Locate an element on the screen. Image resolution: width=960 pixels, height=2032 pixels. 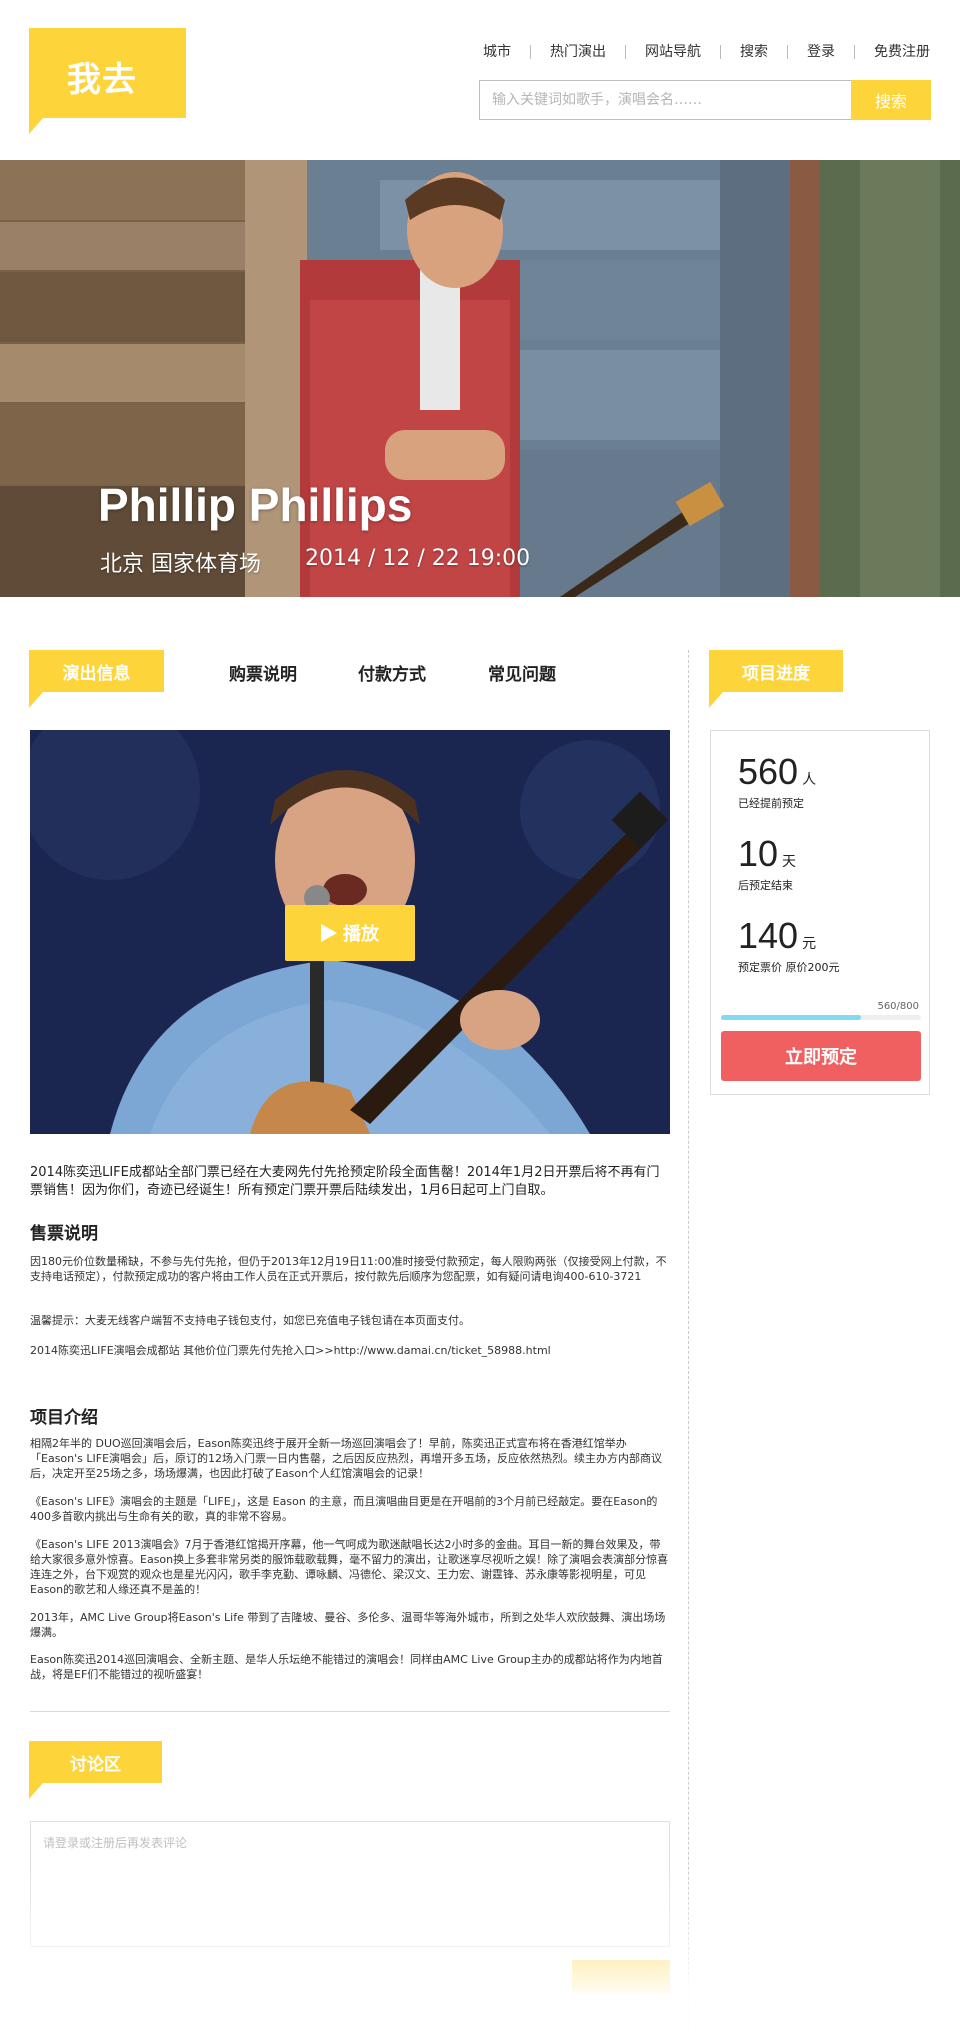
nav-item-site-nav: 网站导航 is located at coordinates (673, 52).